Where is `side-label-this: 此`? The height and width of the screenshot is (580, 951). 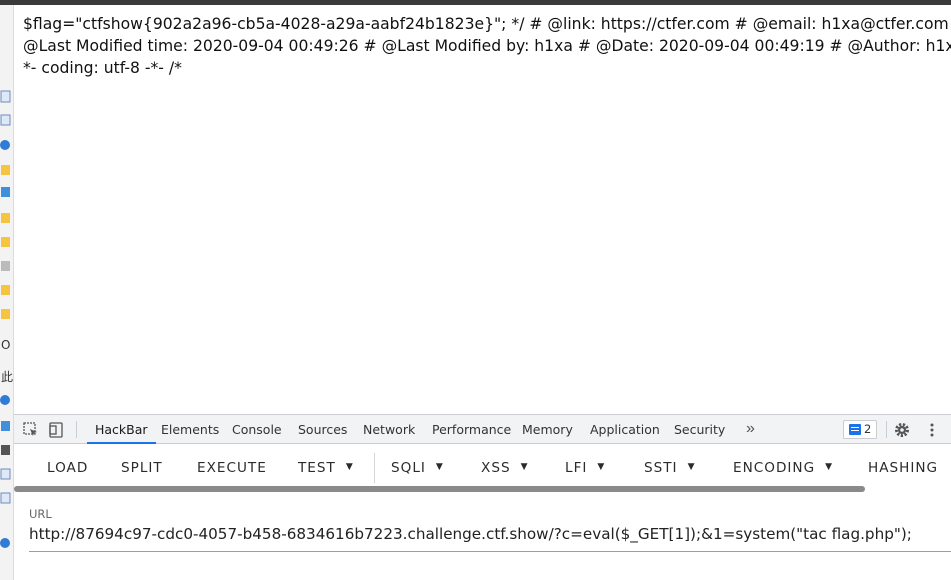
side-label-this: 此 is located at coordinates (7, 377).